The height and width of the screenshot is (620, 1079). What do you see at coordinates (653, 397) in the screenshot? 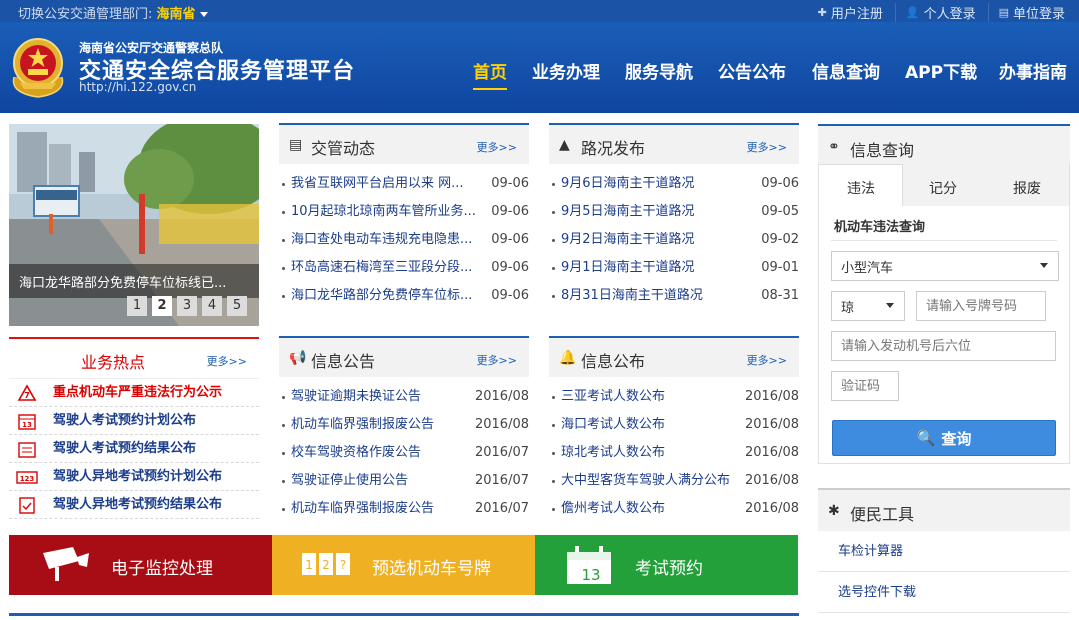
I see `item-title: 三亚考试人数公布` at bounding box center [653, 397].